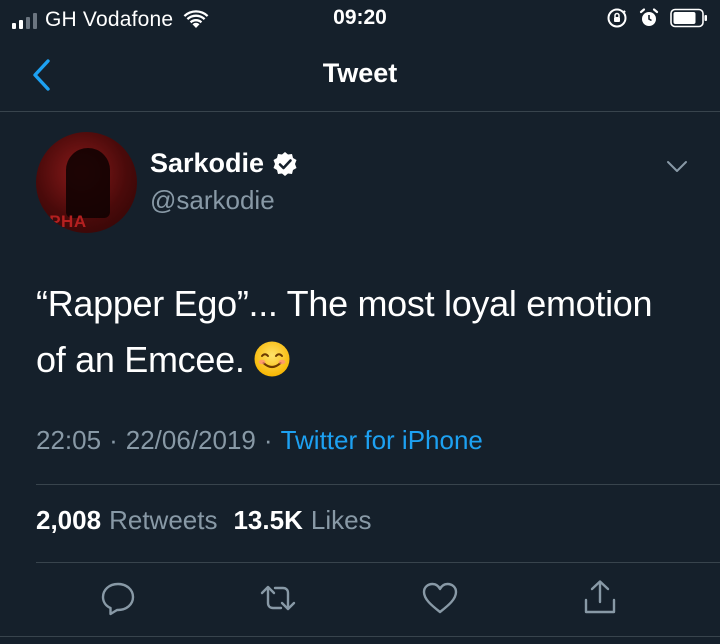  Describe the element at coordinates (688, 18) in the screenshot. I see `battery-icon` at that location.